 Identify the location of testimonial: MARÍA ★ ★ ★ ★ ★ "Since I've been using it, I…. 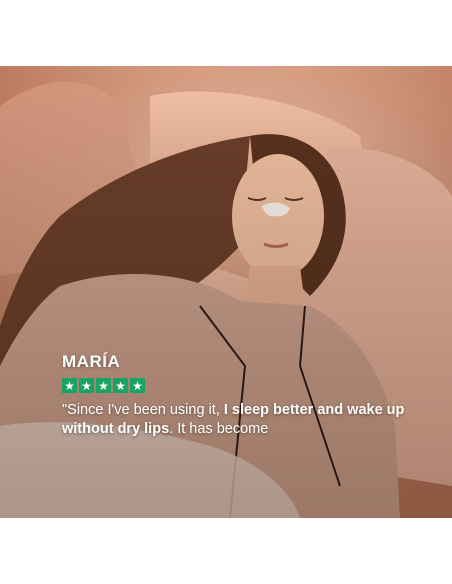
(242, 395).